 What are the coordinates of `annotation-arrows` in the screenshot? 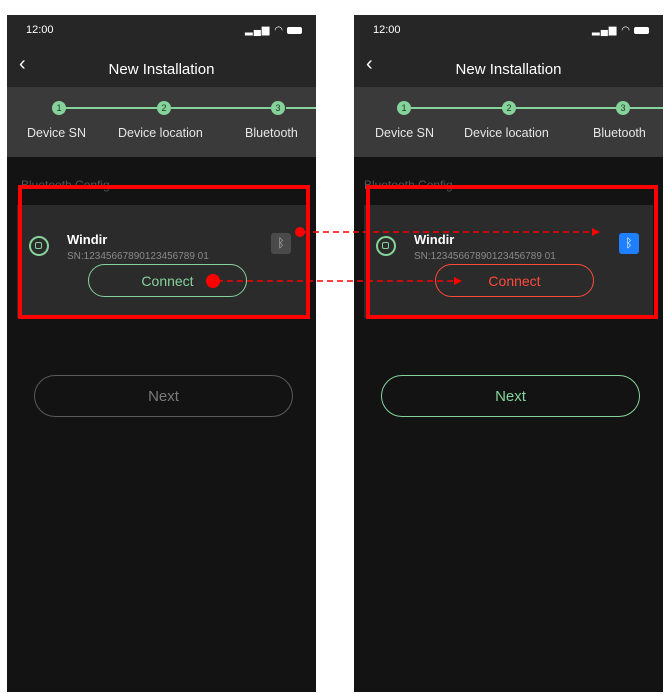 It's located at (403, 257).